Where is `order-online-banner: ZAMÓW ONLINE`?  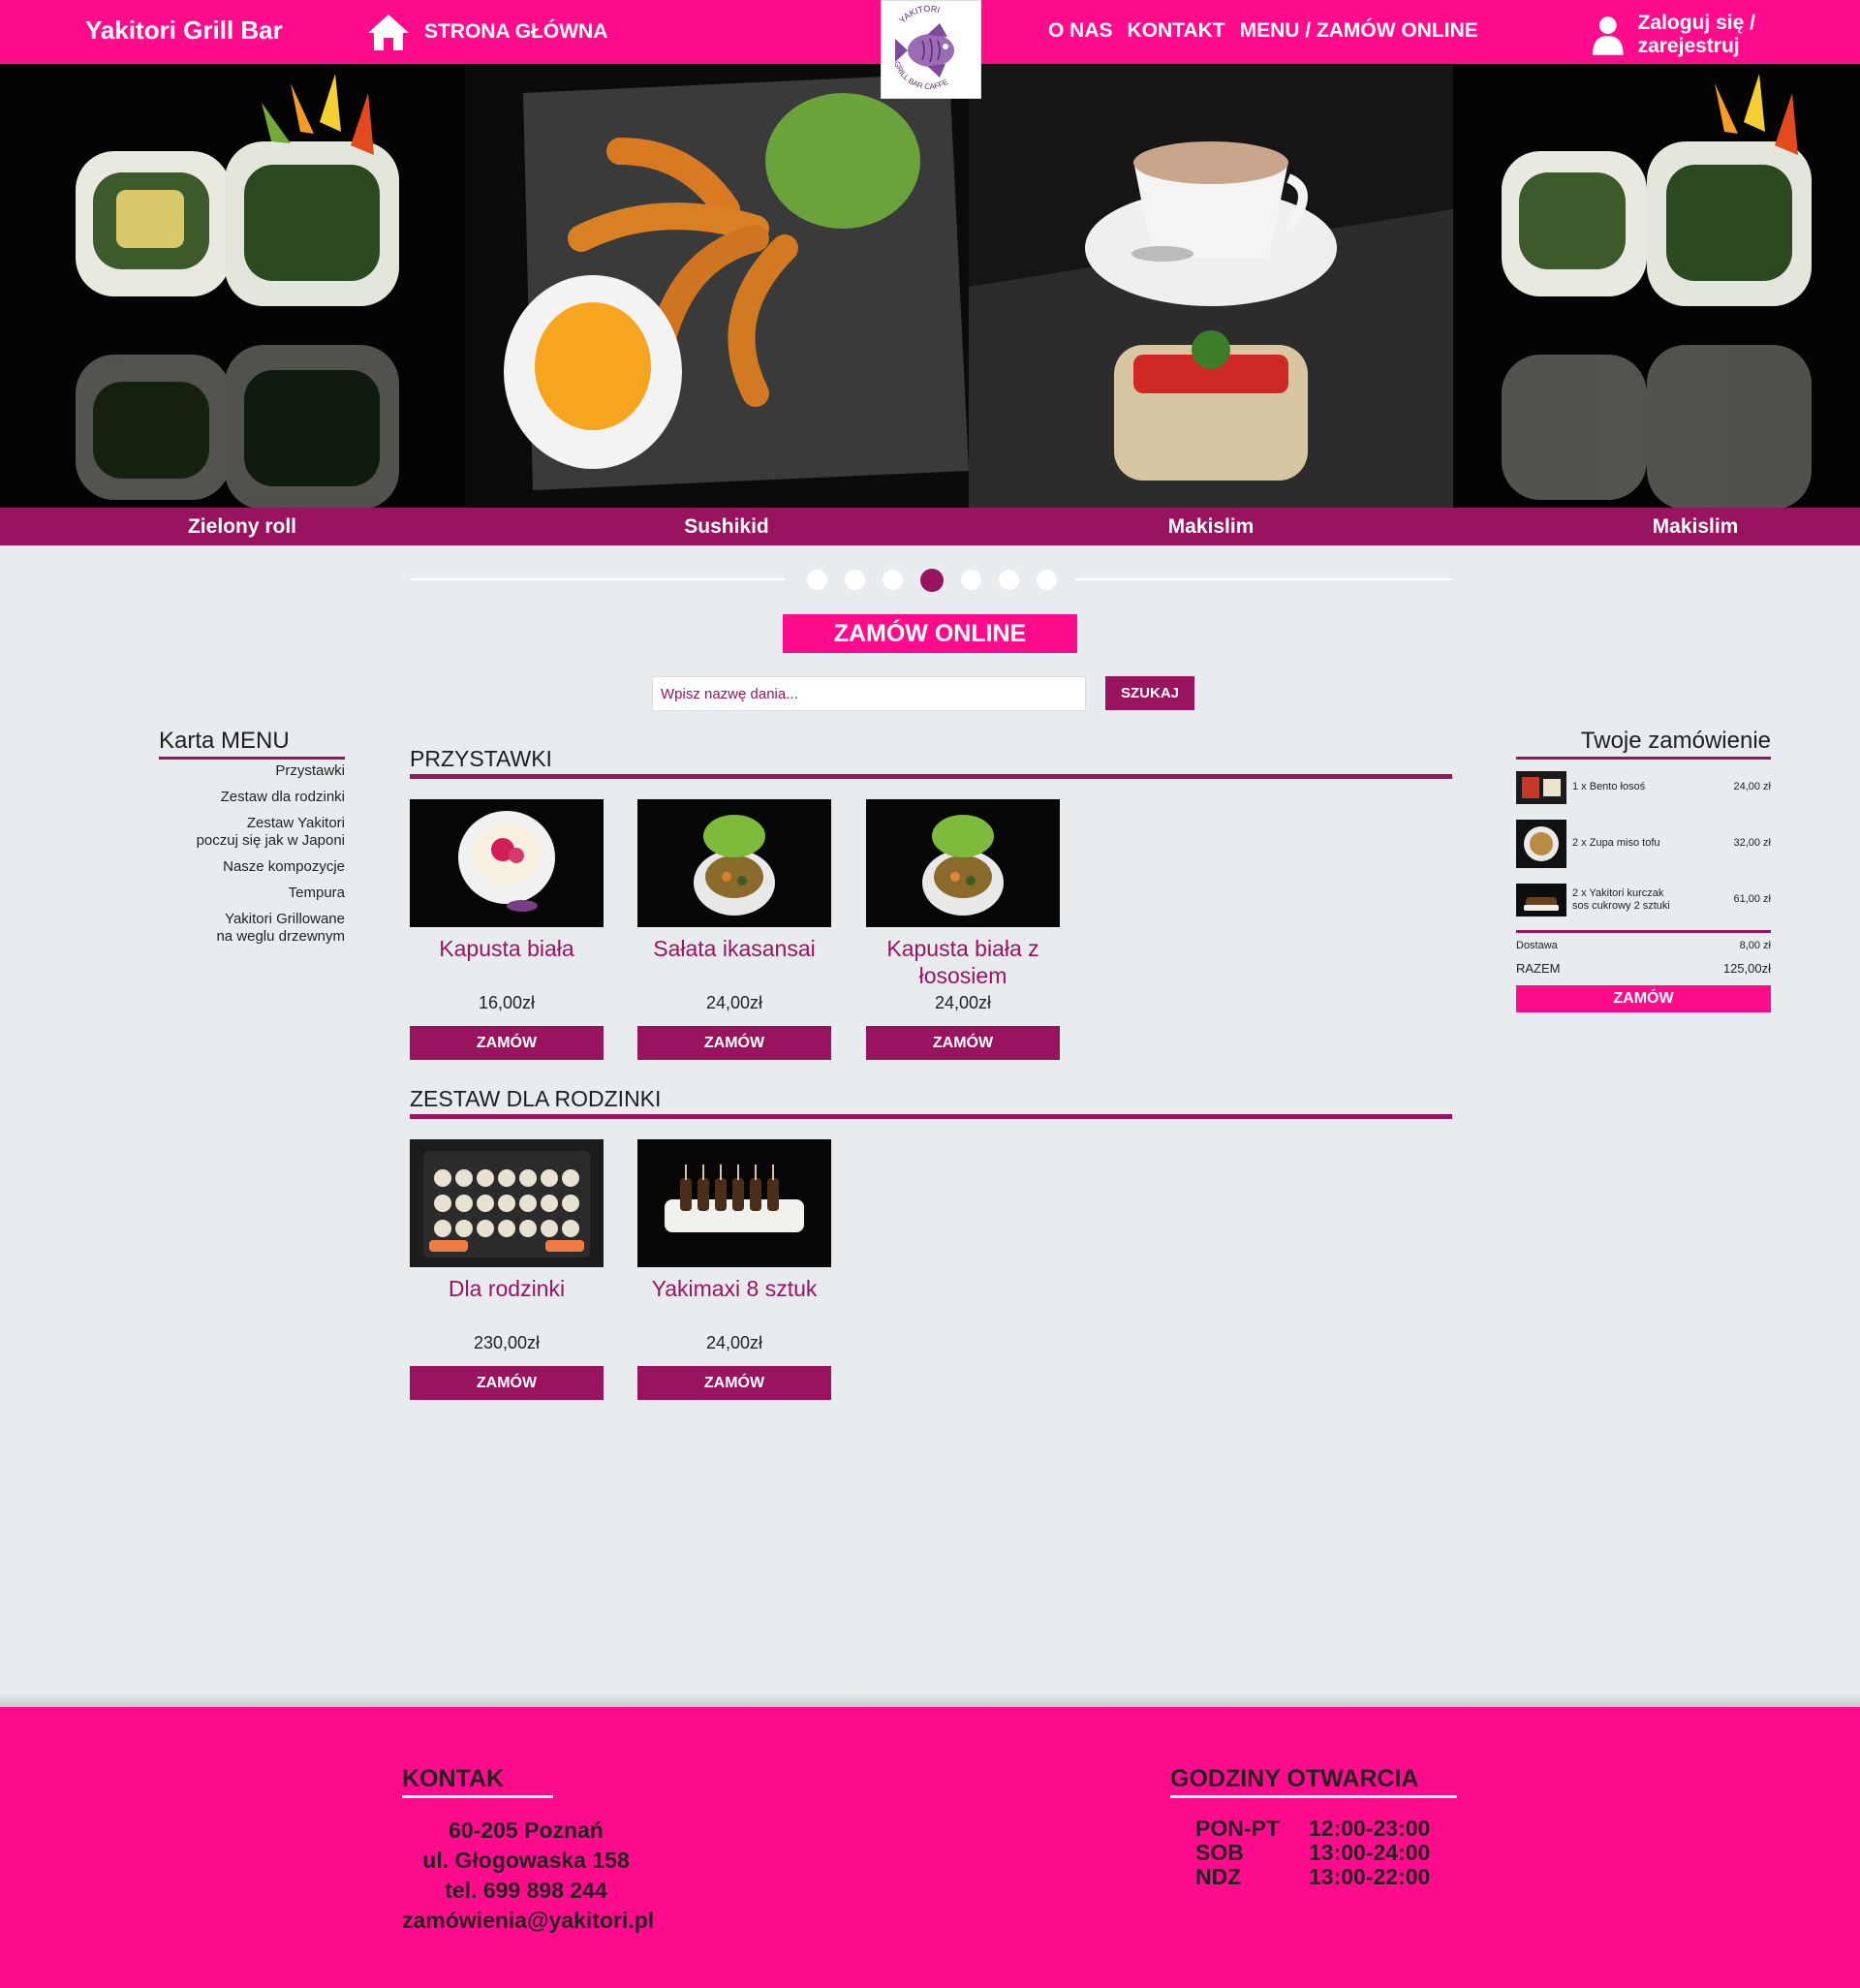
order-online-banner: ZAMÓW ONLINE is located at coordinates (930, 633).